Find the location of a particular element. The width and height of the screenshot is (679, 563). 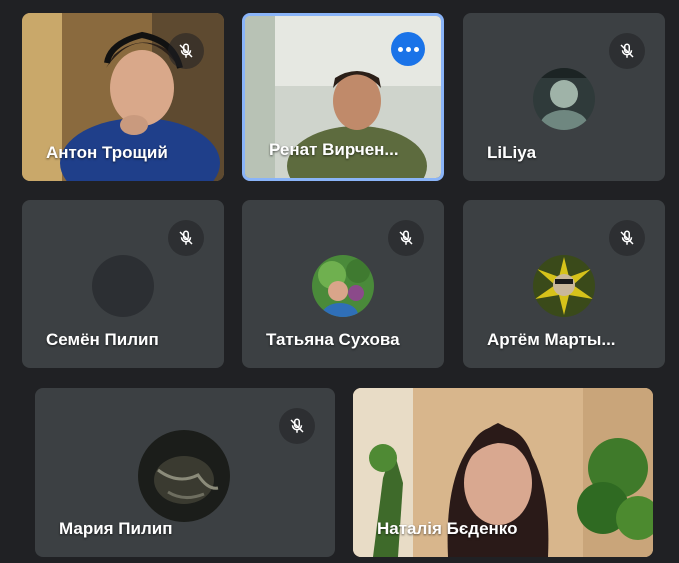

participant-name: Антон Трощий is located at coordinates (107, 152).